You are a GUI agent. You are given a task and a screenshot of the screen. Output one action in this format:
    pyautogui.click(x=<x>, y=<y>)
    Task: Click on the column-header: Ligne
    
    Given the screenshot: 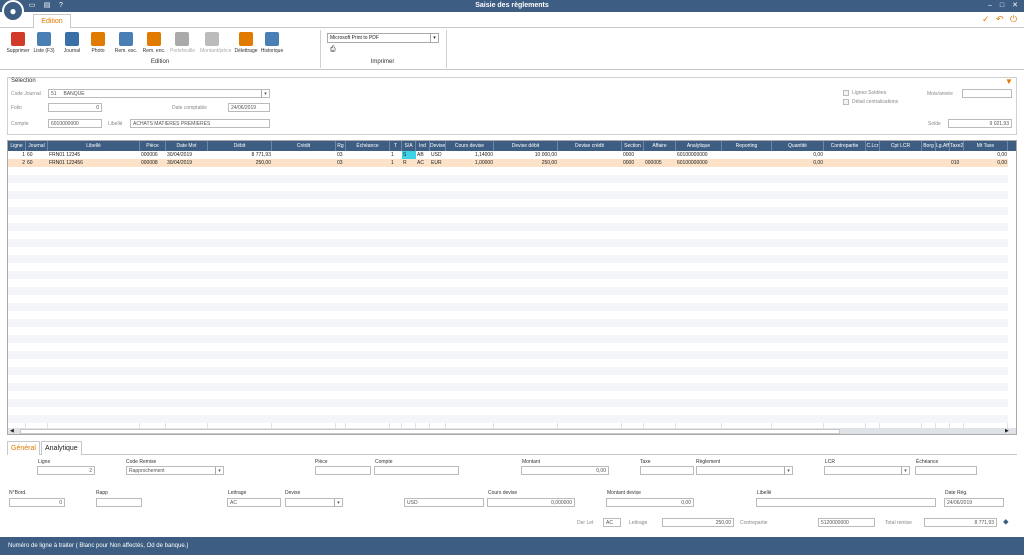 What is the action you would take?
    pyautogui.click(x=17, y=146)
    